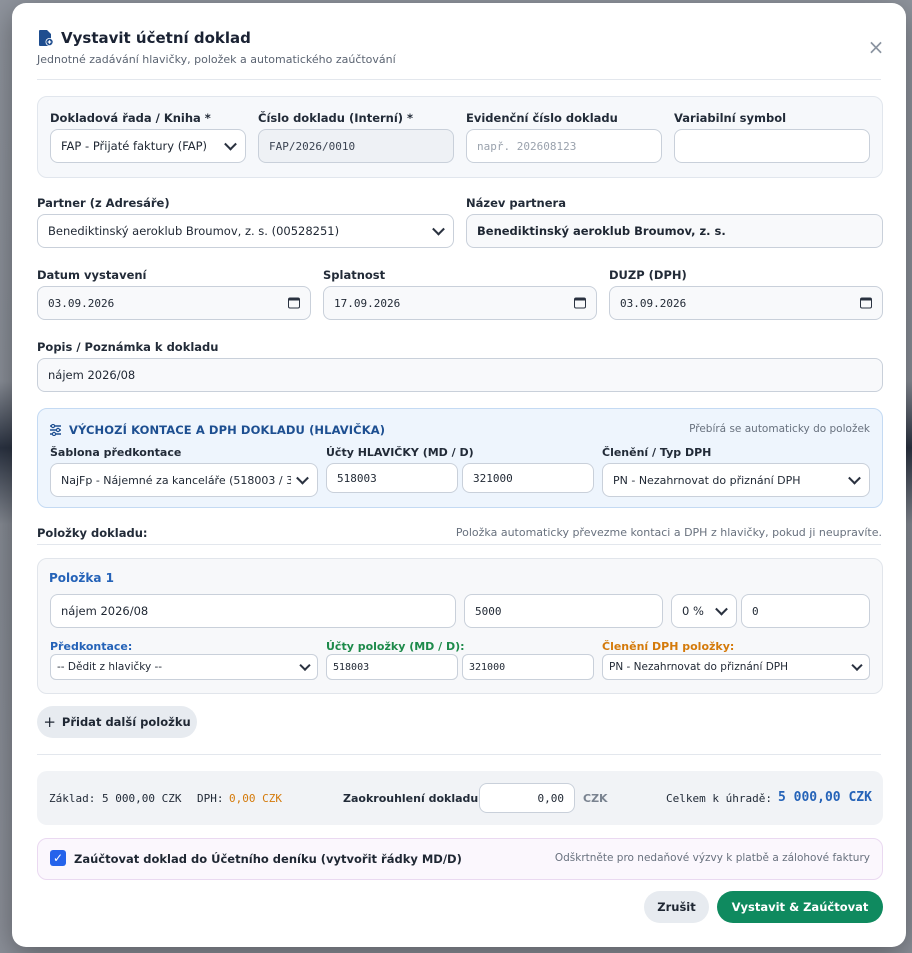 The width and height of the screenshot is (912, 953). I want to click on rounding-currency: CZK, so click(595, 798).